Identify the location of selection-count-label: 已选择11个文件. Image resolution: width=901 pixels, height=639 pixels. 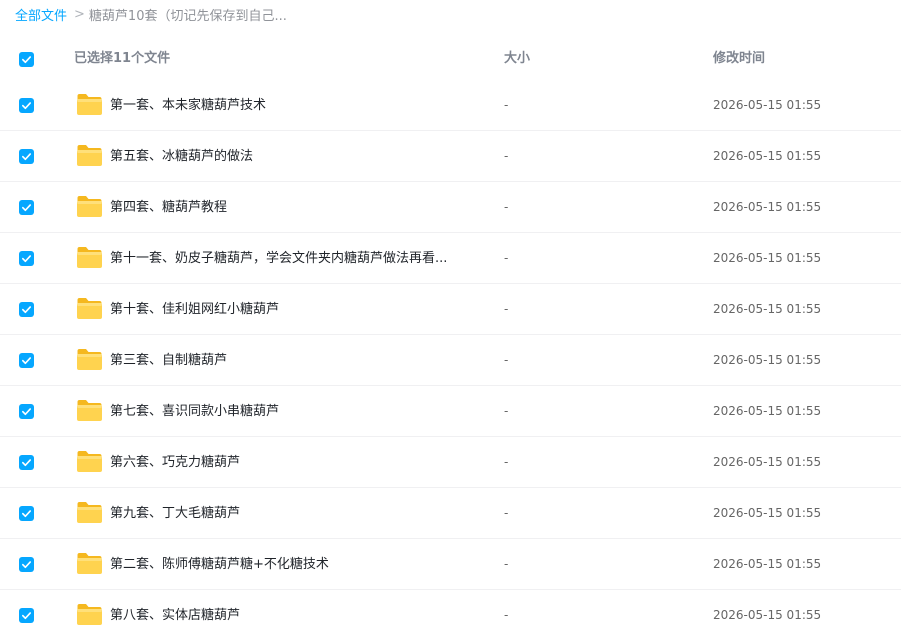
(122, 58).